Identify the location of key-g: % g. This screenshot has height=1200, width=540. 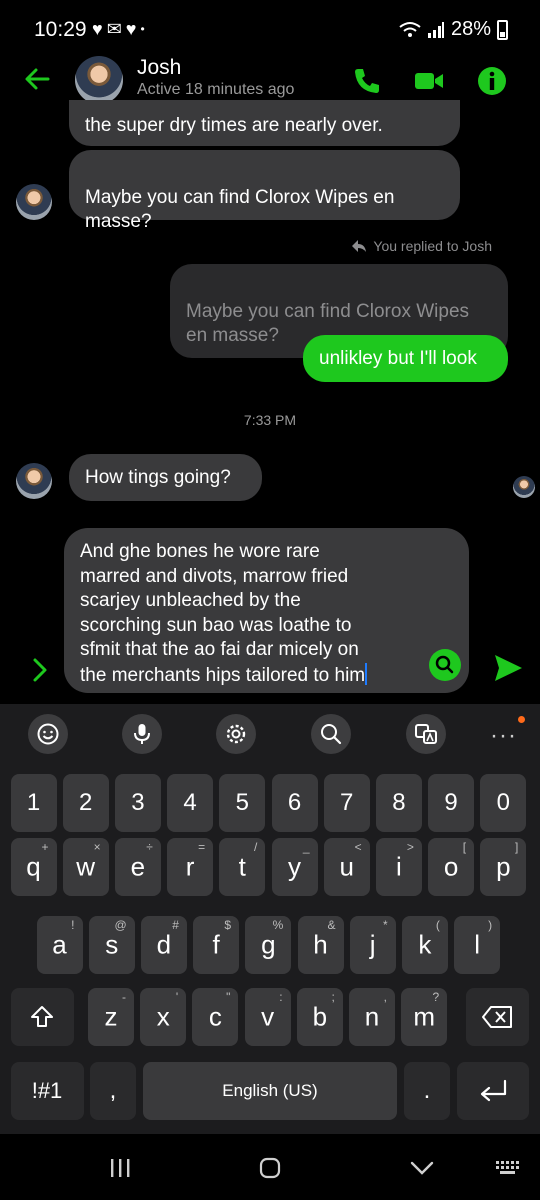
(268, 945).